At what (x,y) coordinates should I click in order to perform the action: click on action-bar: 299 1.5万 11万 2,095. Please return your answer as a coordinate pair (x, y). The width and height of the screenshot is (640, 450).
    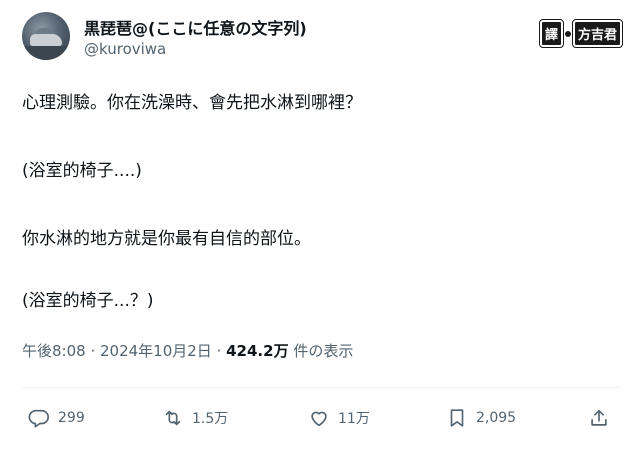
    Looking at the image, I should click on (321, 418).